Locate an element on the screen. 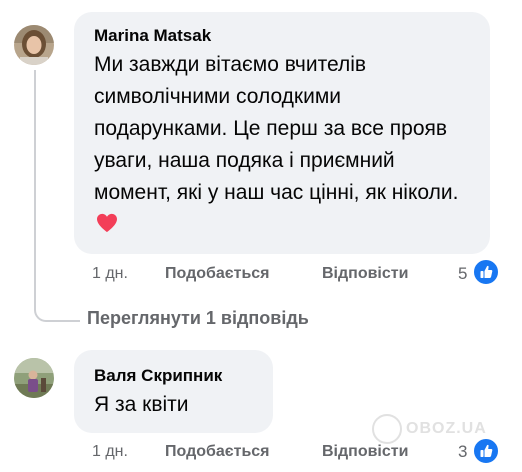 The height and width of the screenshot is (472, 522). view-replies-link: Переглянути 1 відповідь is located at coordinates (198, 318).